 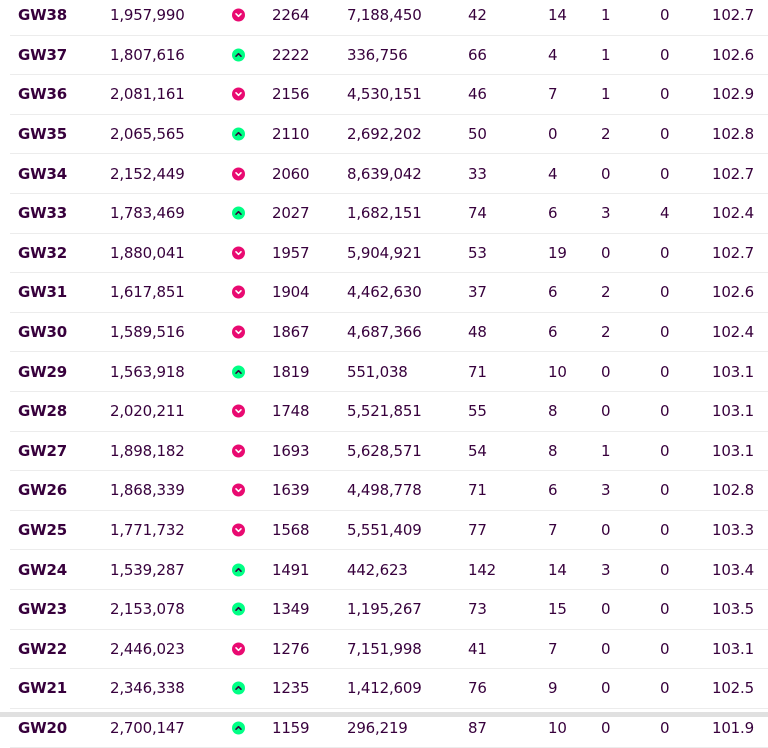 I want to click on rank-cell: 1235, so click(x=291, y=688).